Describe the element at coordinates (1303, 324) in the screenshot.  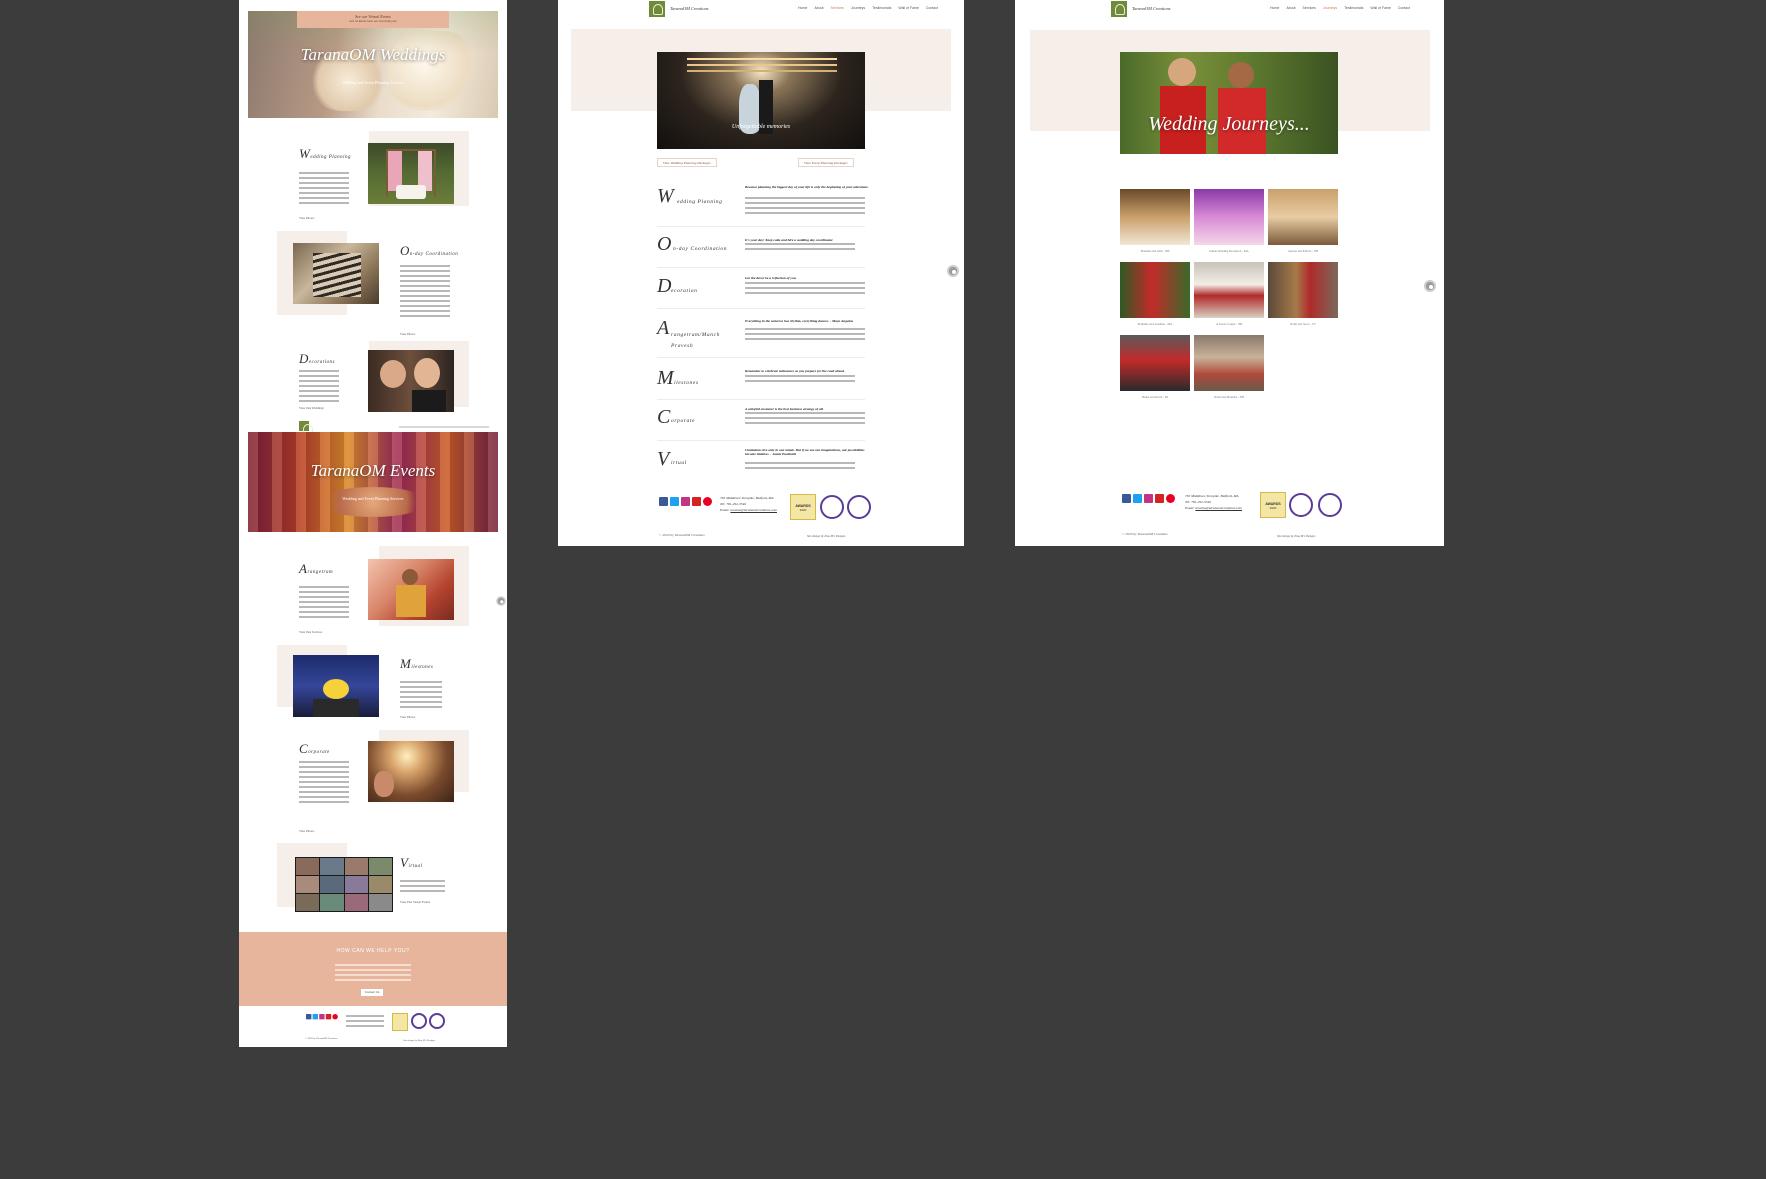
I see `gallery-caption: Rohit and Jason - VT` at that location.